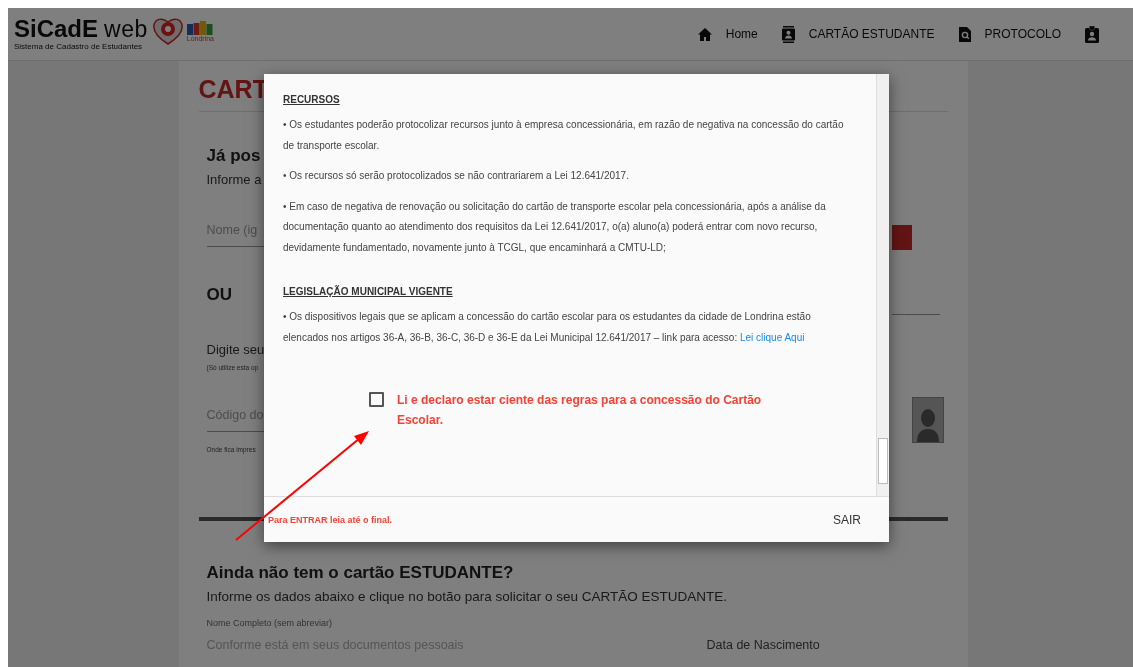  Describe the element at coordinates (964, 34) in the screenshot. I see `document-search-icon` at that location.